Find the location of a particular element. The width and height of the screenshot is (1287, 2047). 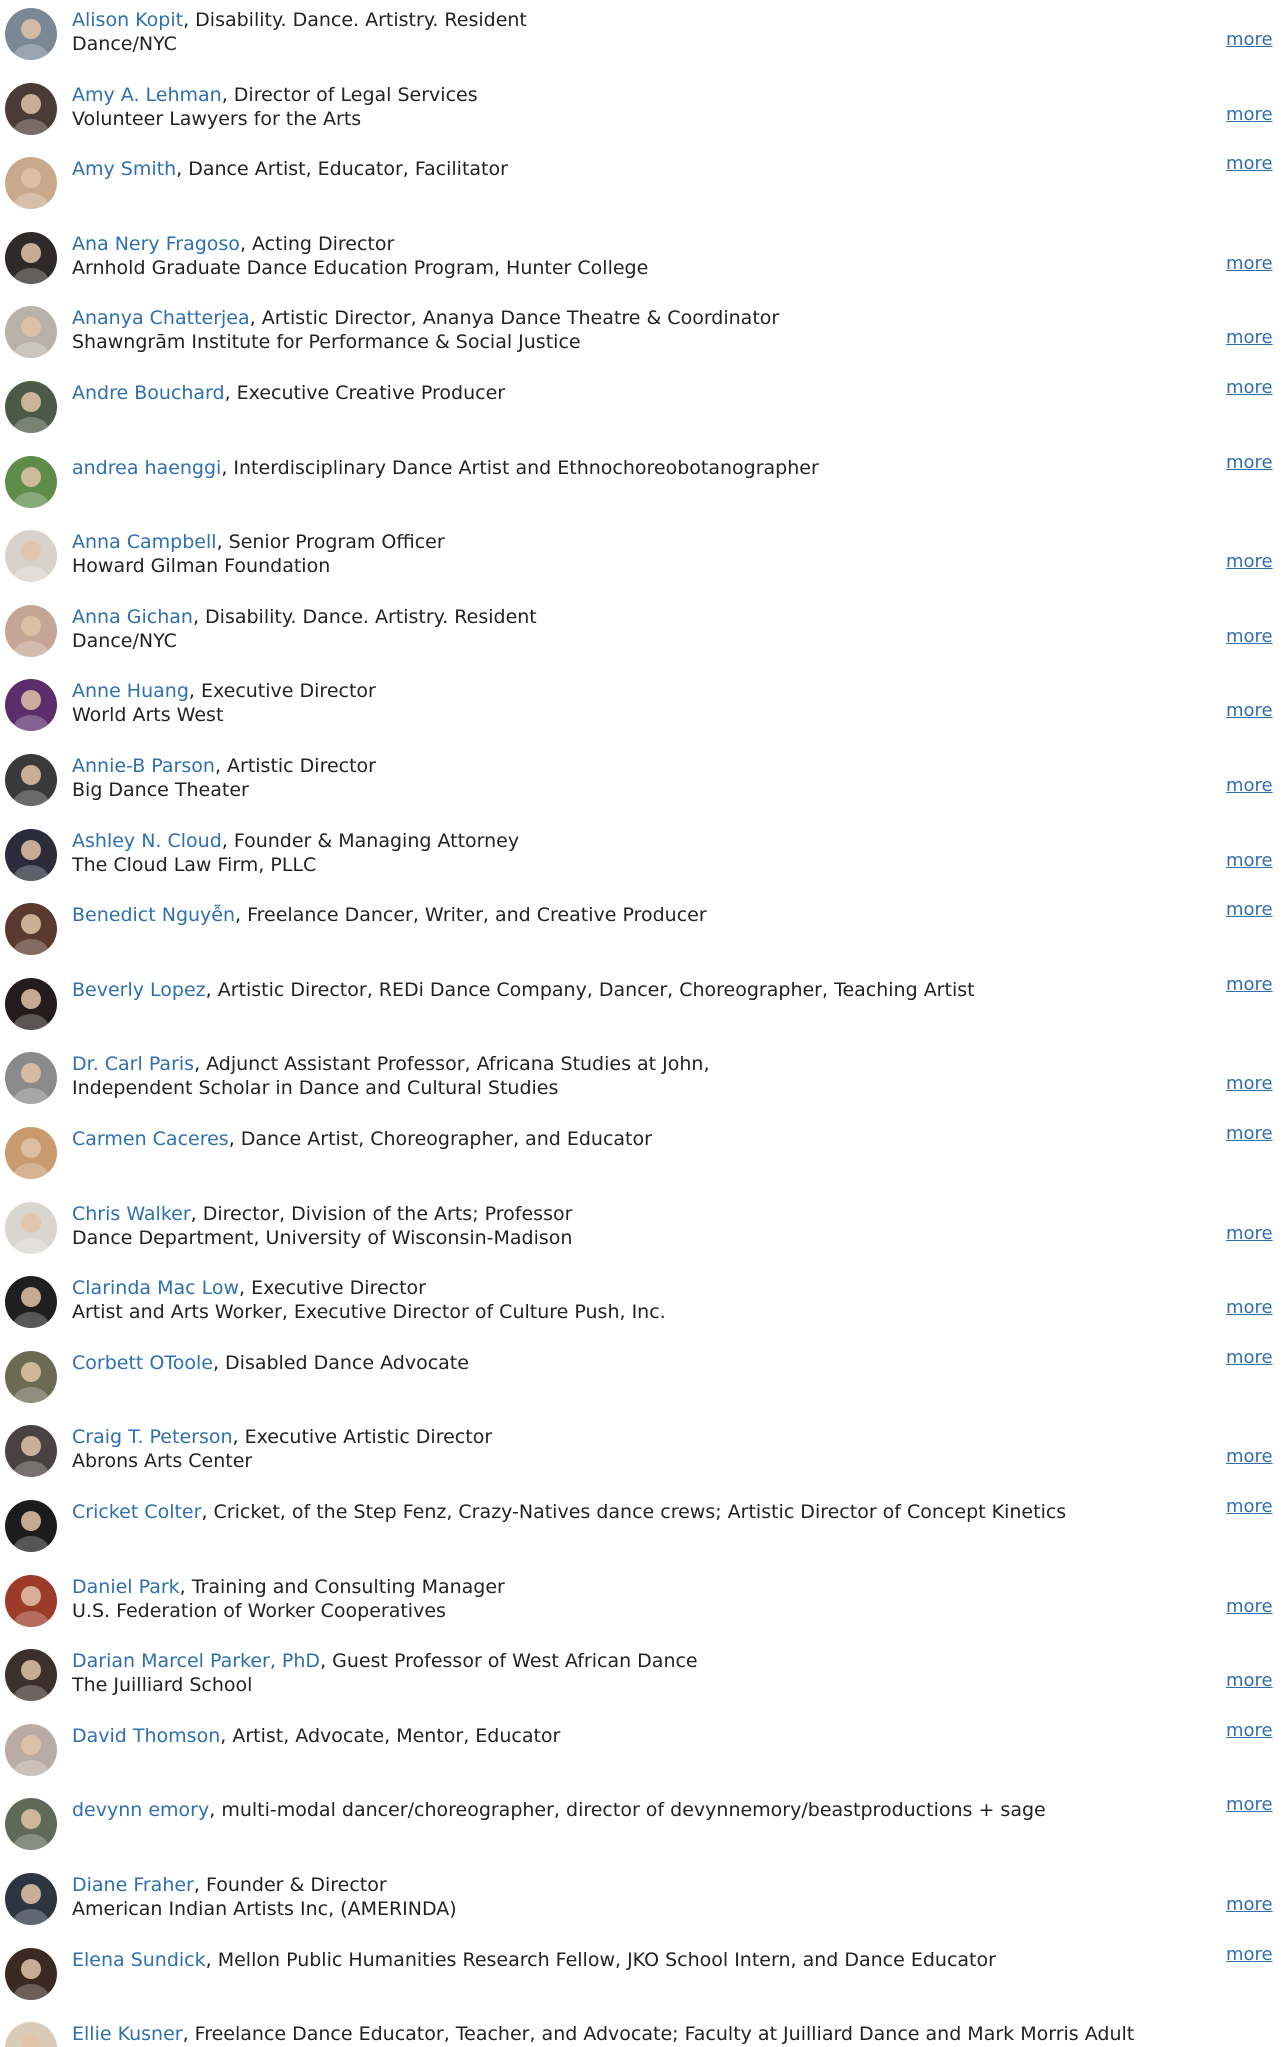

person-name-link: Amy Smith is located at coordinates (124, 169).